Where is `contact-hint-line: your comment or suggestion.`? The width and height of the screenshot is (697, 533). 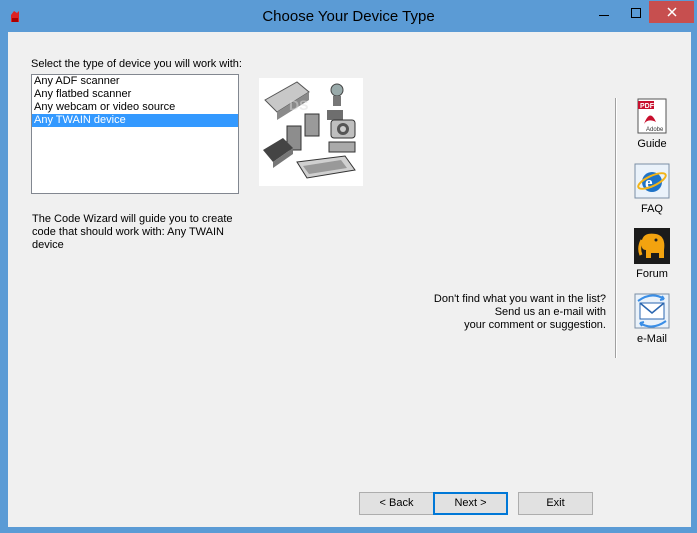
contact-hint-line: your comment or suggestion. is located at coordinates (535, 325).